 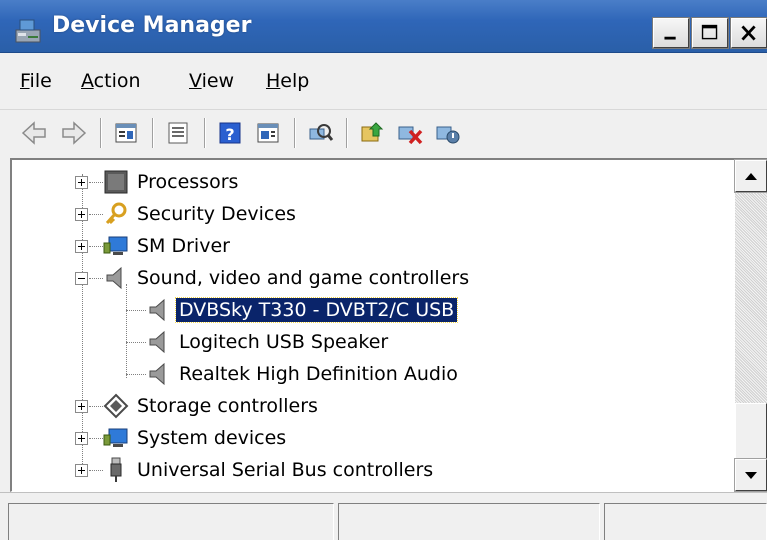 What do you see at coordinates (273, 81) in the screenshot?
I see `menu-help-hotkey: H` at bounding box center [273, 81].